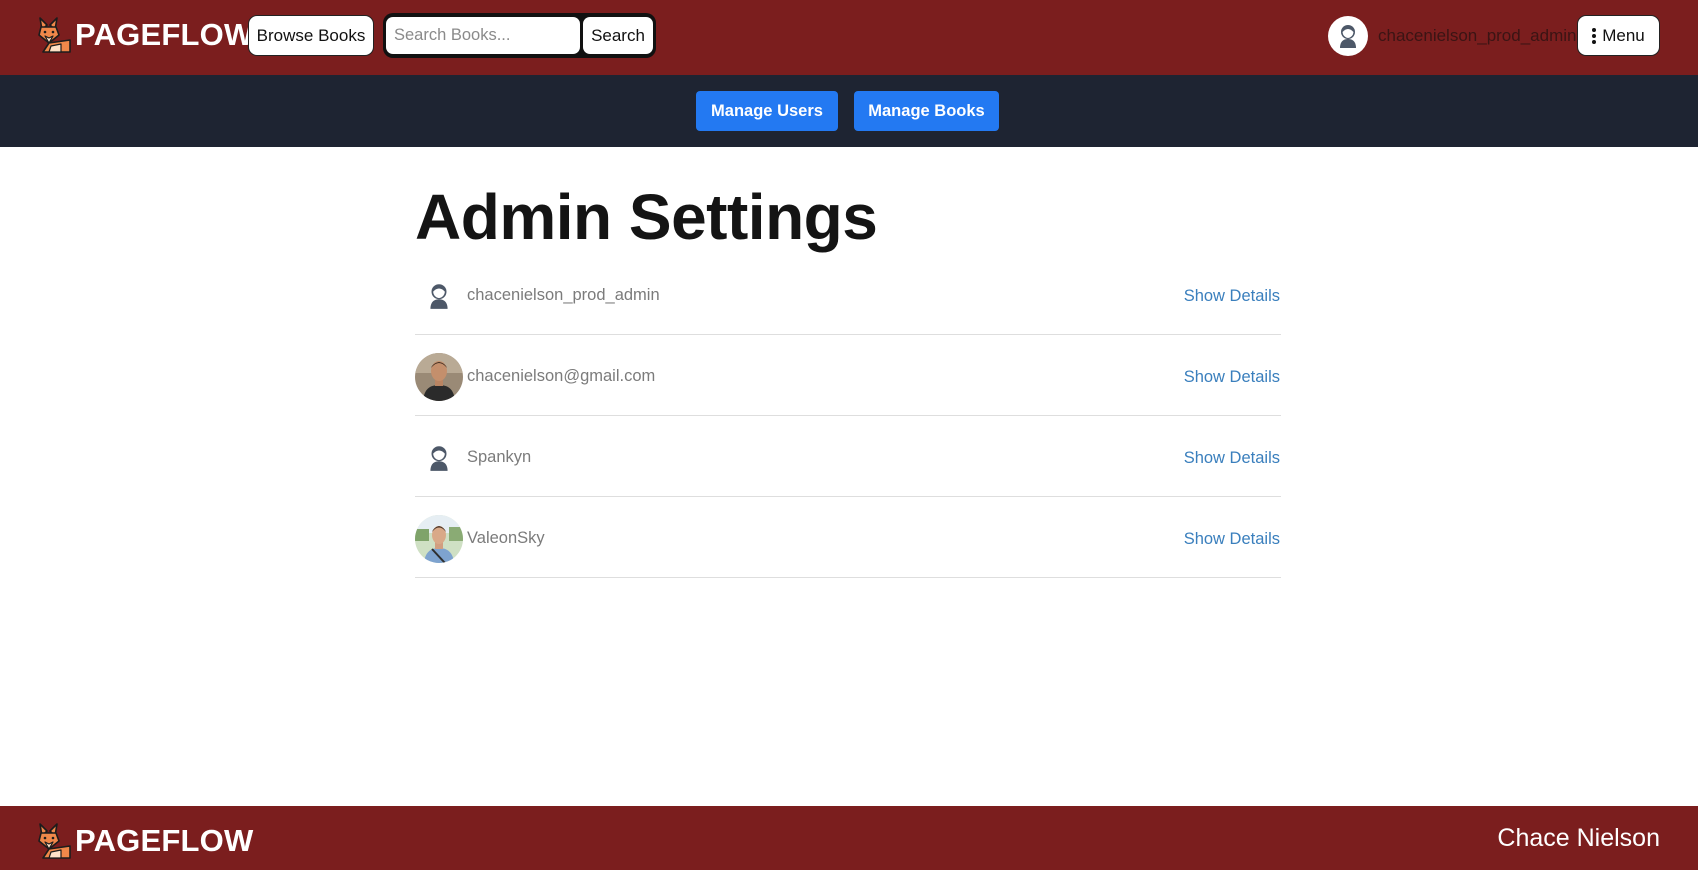 The image size is (1698, 870). I want to click on user-row: ValeonSky Show Details, so click(848, 537).